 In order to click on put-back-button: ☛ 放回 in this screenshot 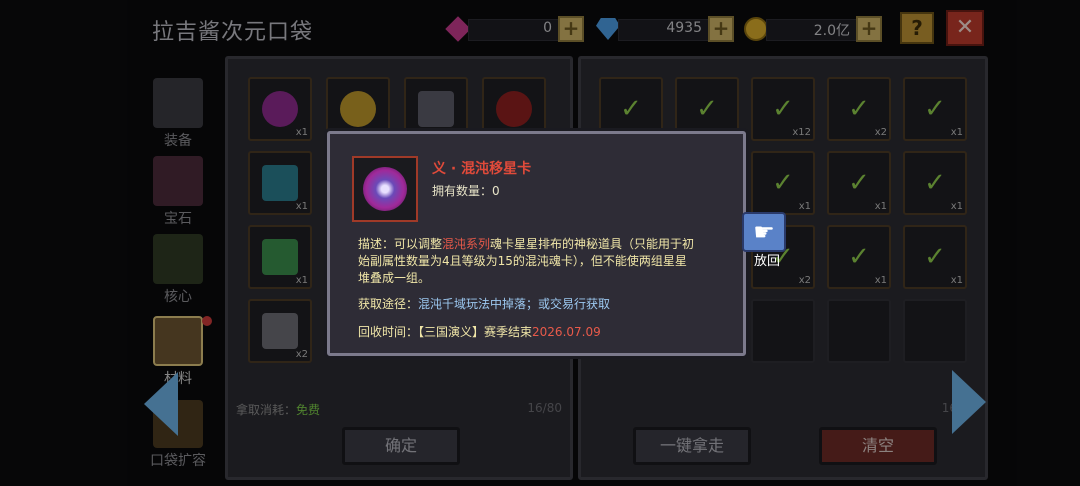, I will do `click(767, 240)`.